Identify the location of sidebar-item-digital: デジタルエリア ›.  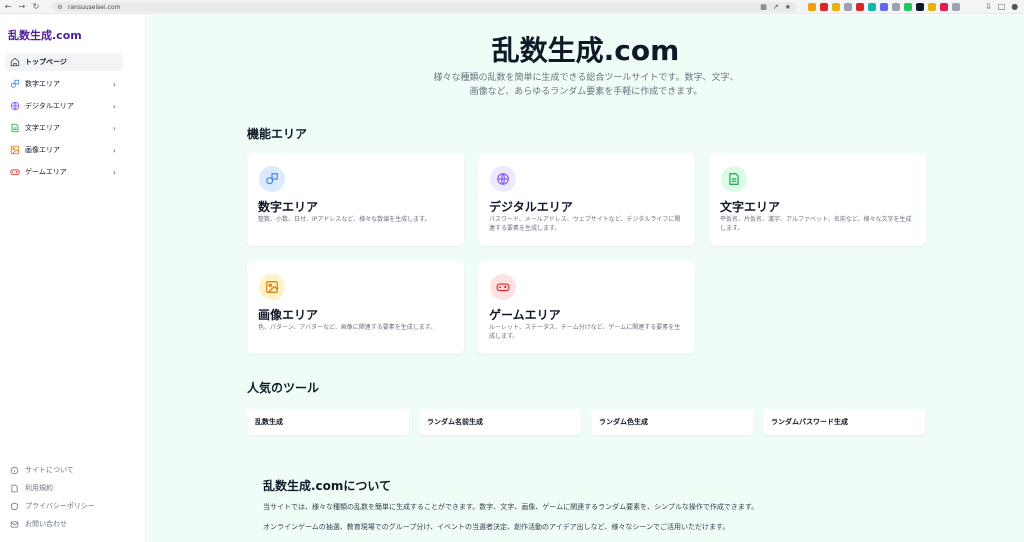
(64, 106).